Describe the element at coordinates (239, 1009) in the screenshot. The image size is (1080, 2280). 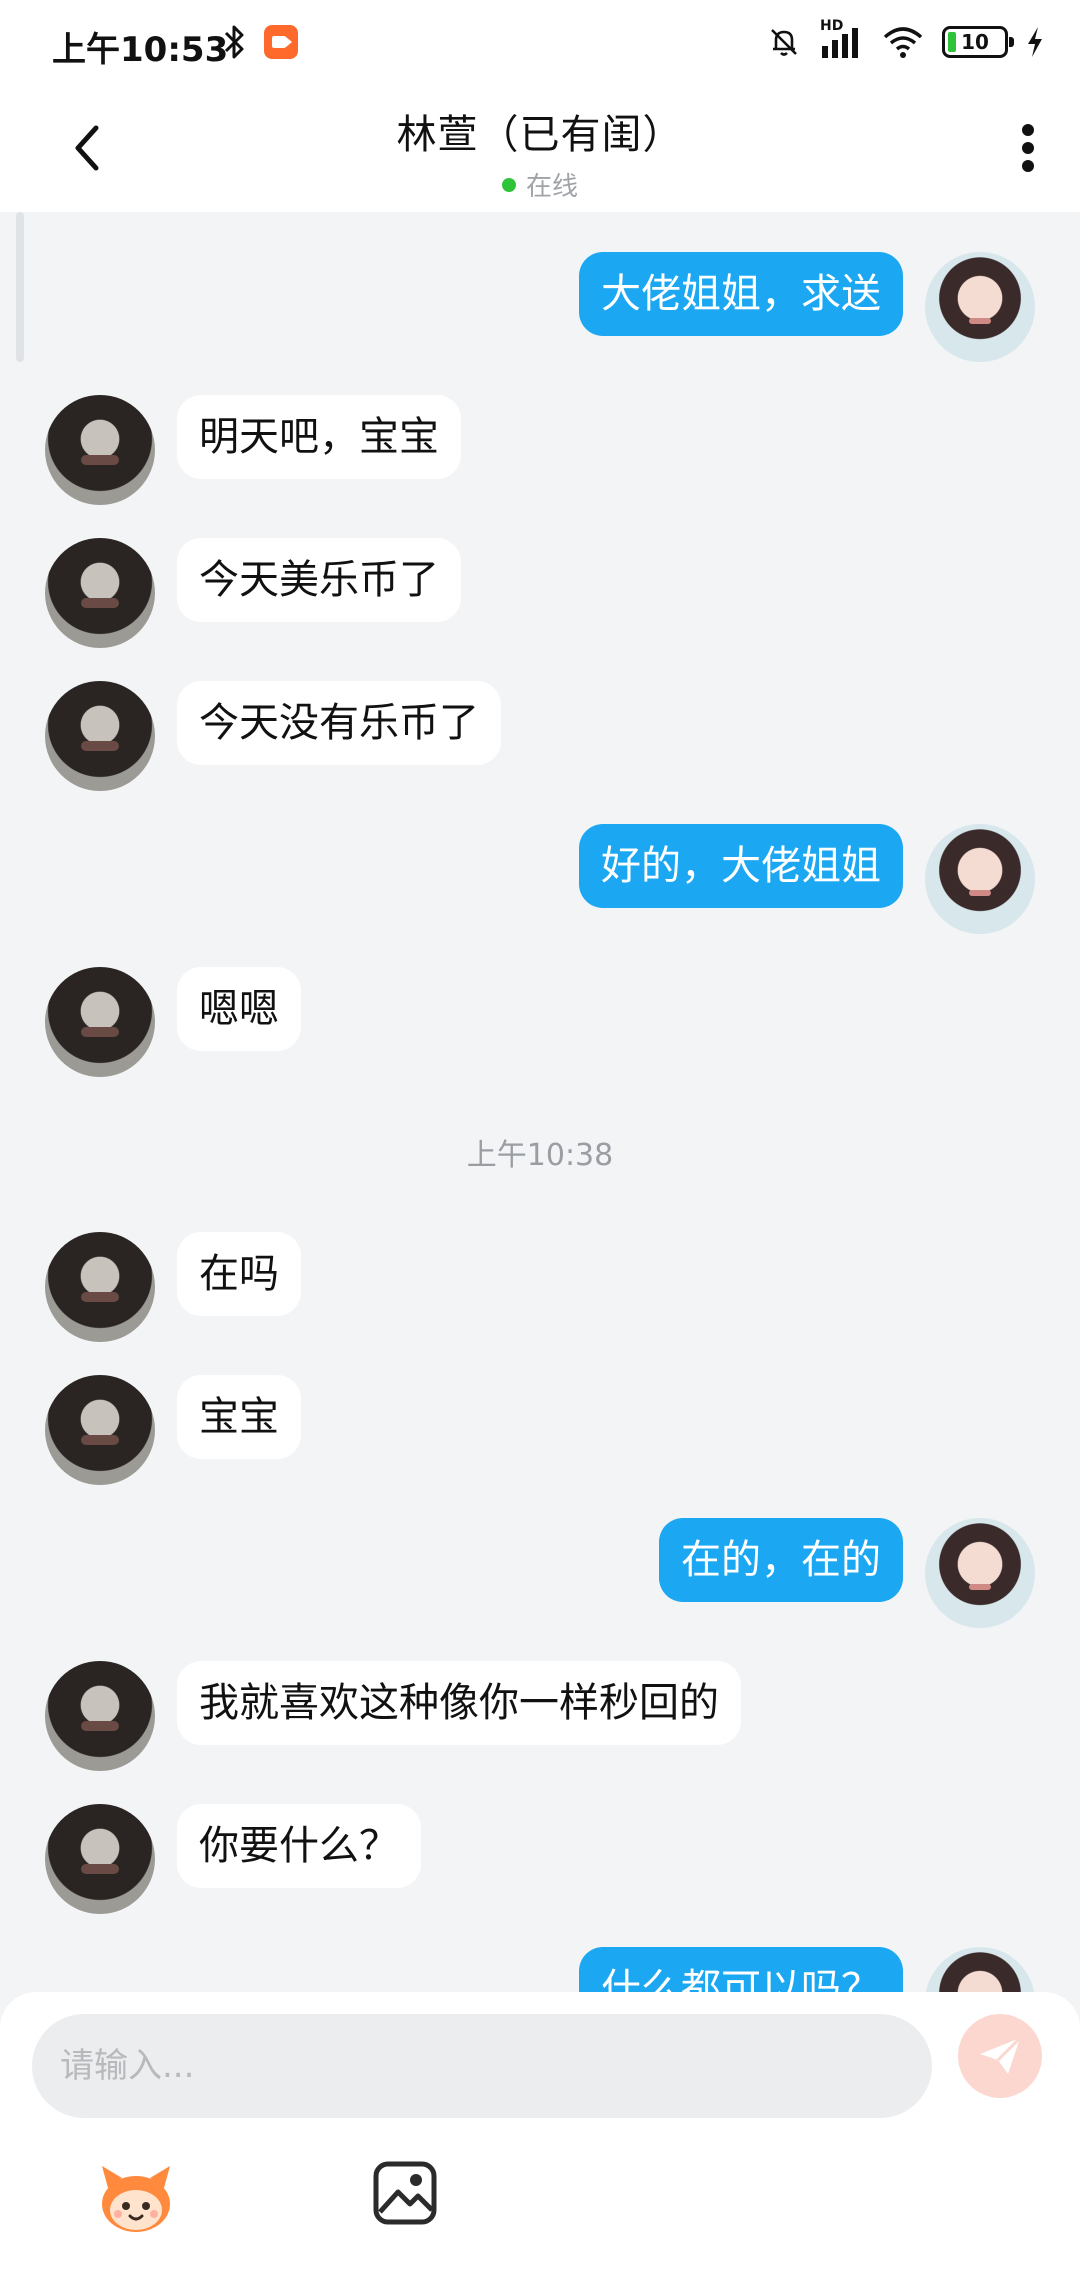
I see `message-bubble-incoming: 嗯嗯` at that location.